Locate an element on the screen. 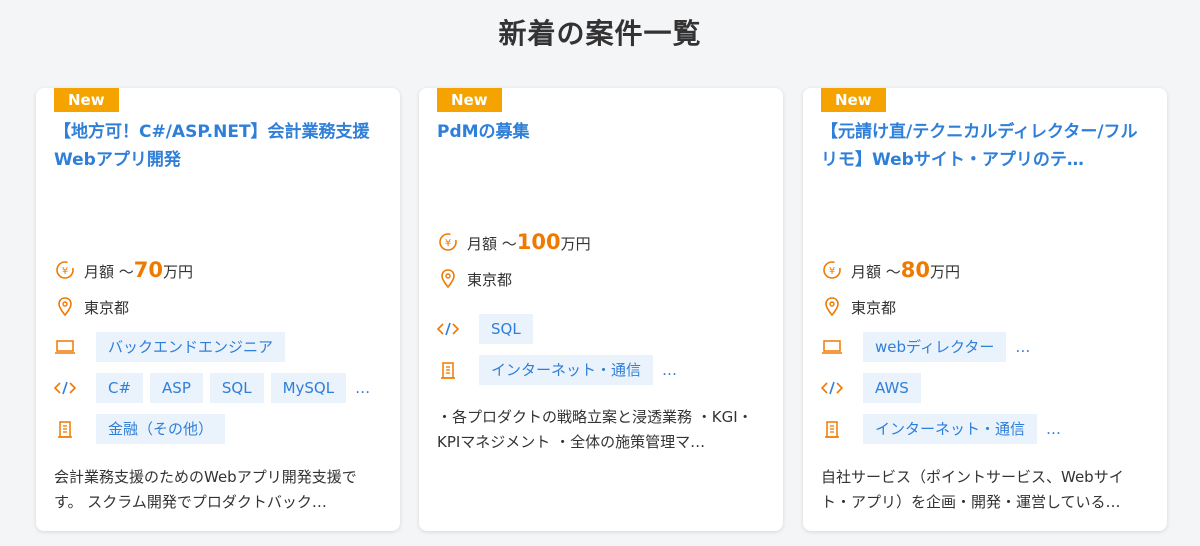  price-row: ¥ 月額 〜100万円 is located at coordinates (601, 242).